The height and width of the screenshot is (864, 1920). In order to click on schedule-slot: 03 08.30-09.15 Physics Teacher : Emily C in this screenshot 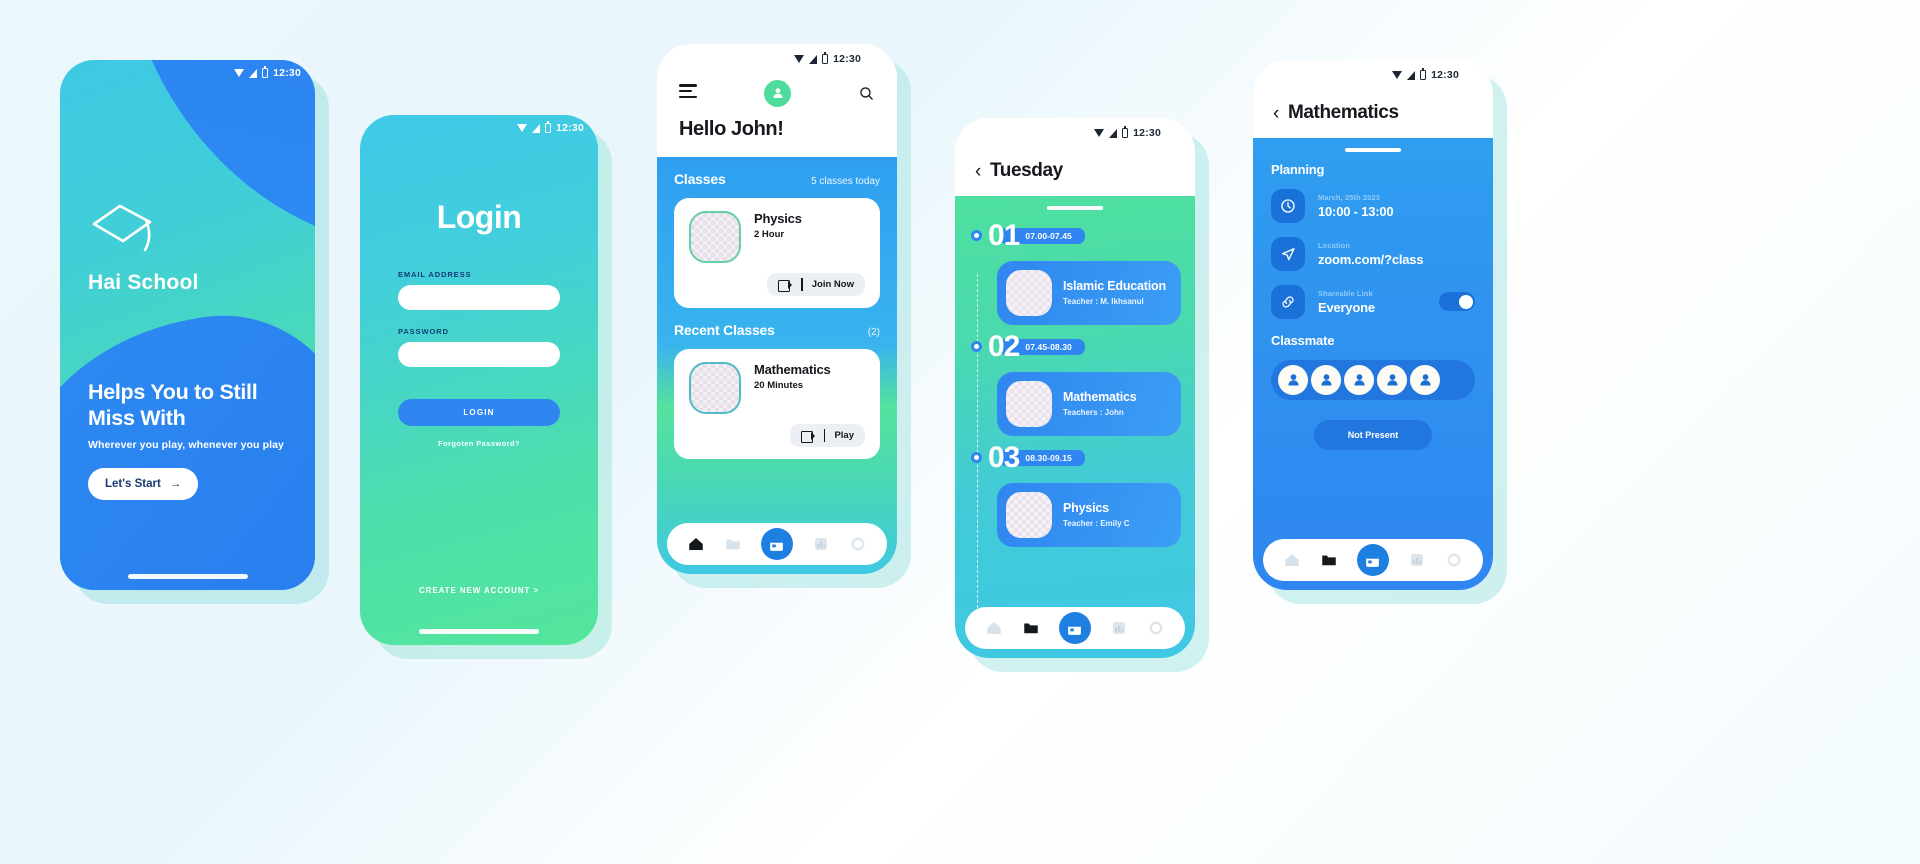, I will do `click(1075, 492)`.